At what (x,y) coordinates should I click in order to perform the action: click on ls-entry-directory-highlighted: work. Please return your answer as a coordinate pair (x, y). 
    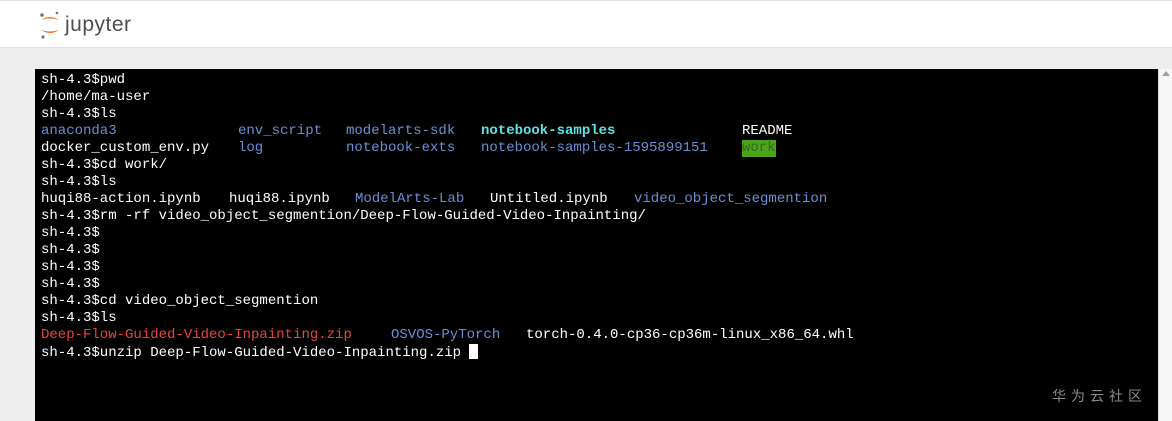
    Looking at the image, I should click on (759, 148).